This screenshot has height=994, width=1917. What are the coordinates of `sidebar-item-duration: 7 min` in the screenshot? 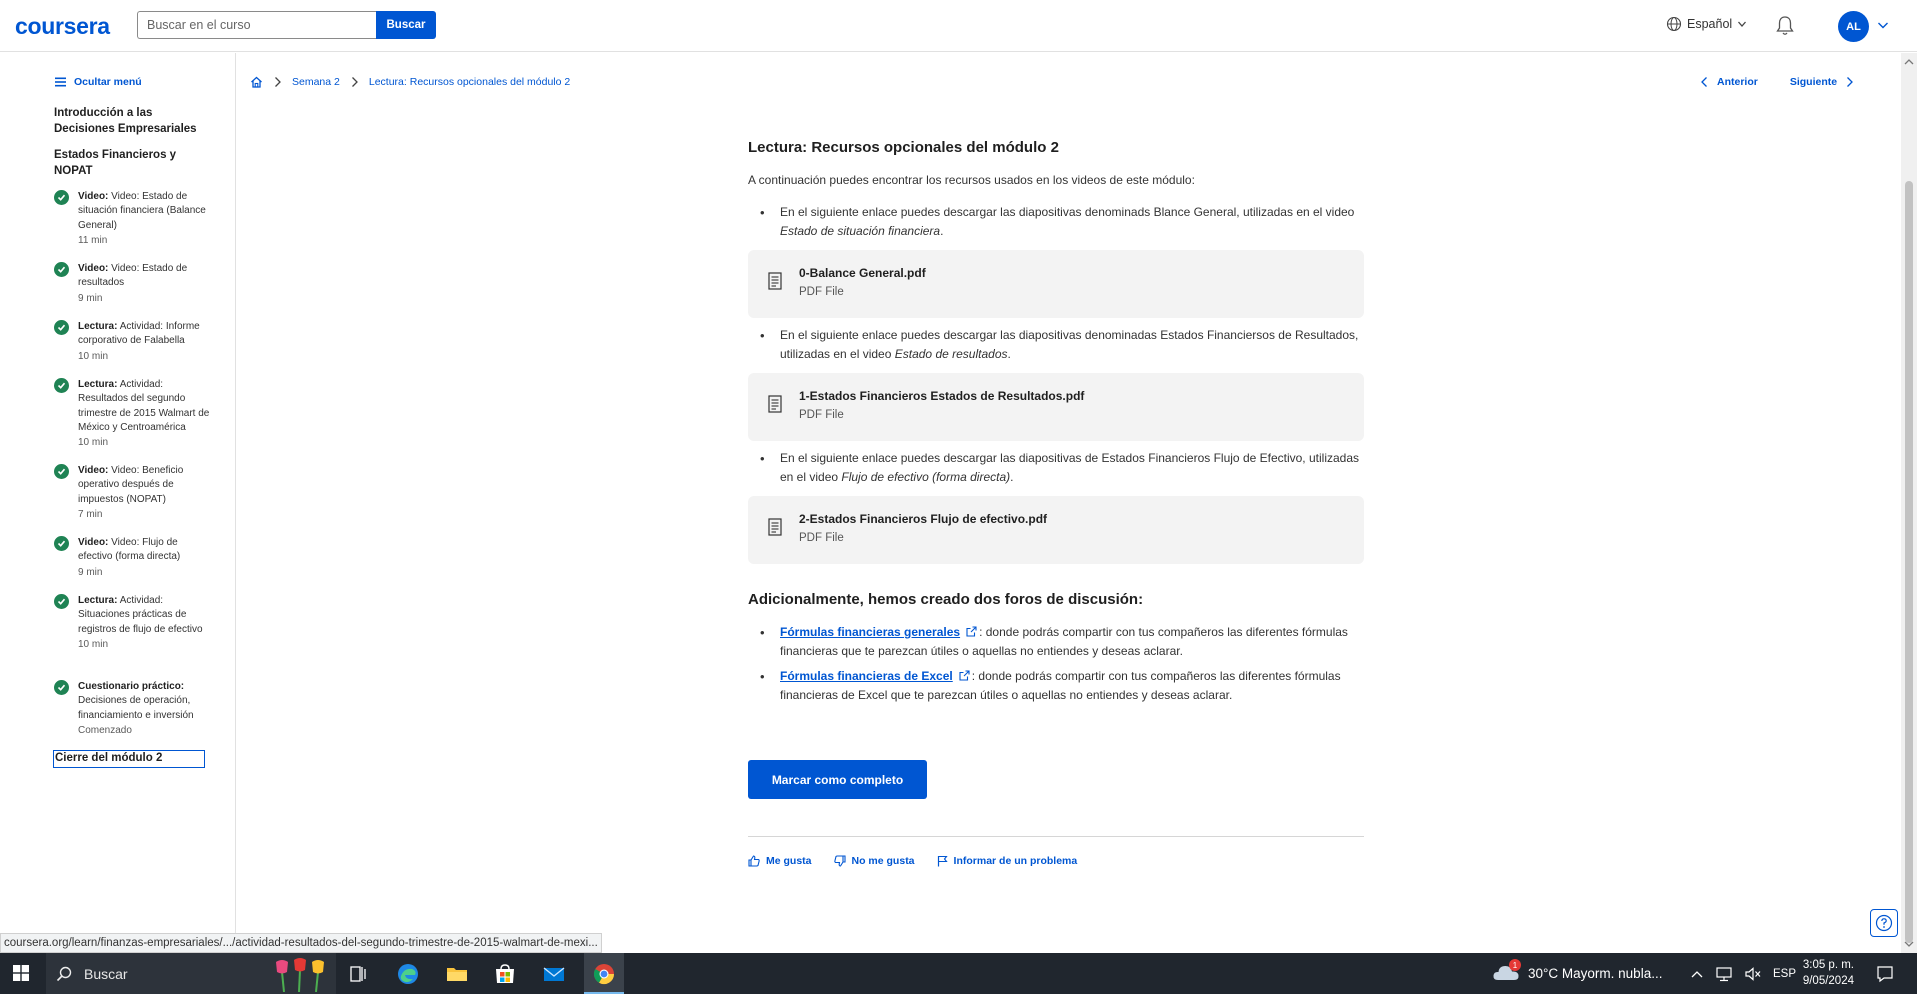 It's located at (90, 514).